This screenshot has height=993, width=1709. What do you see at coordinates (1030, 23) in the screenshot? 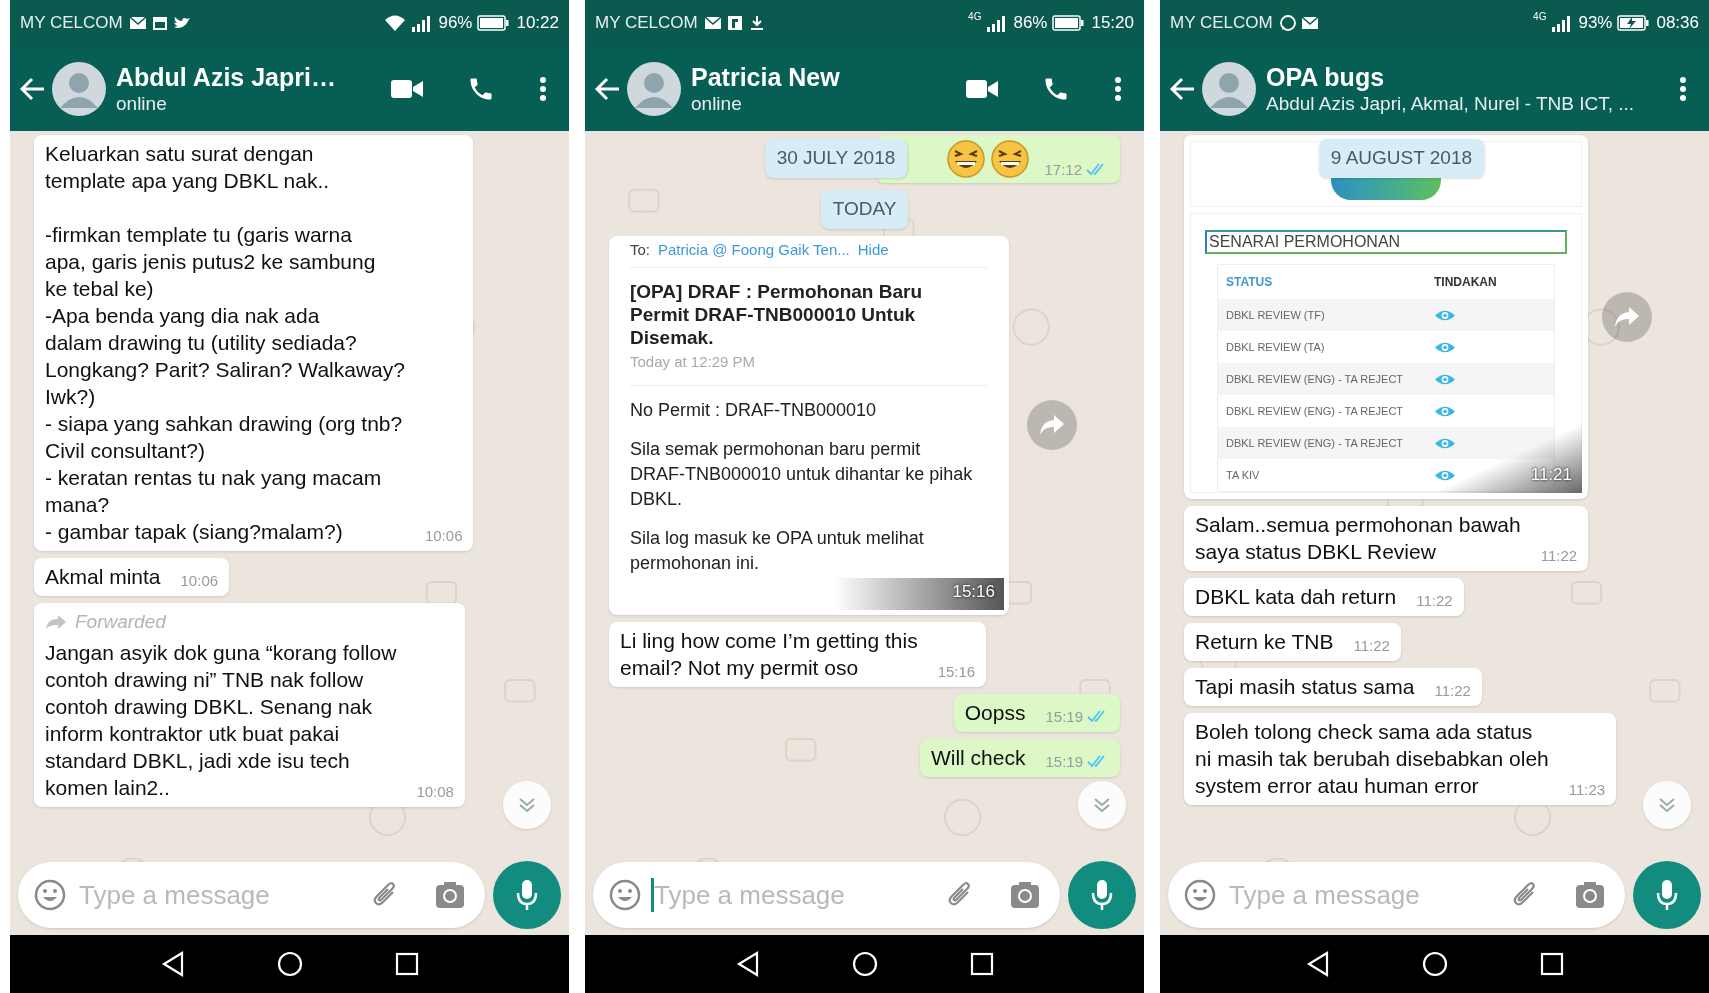
I see `battery-percent: 86%` at bounding box center [1030, 23].